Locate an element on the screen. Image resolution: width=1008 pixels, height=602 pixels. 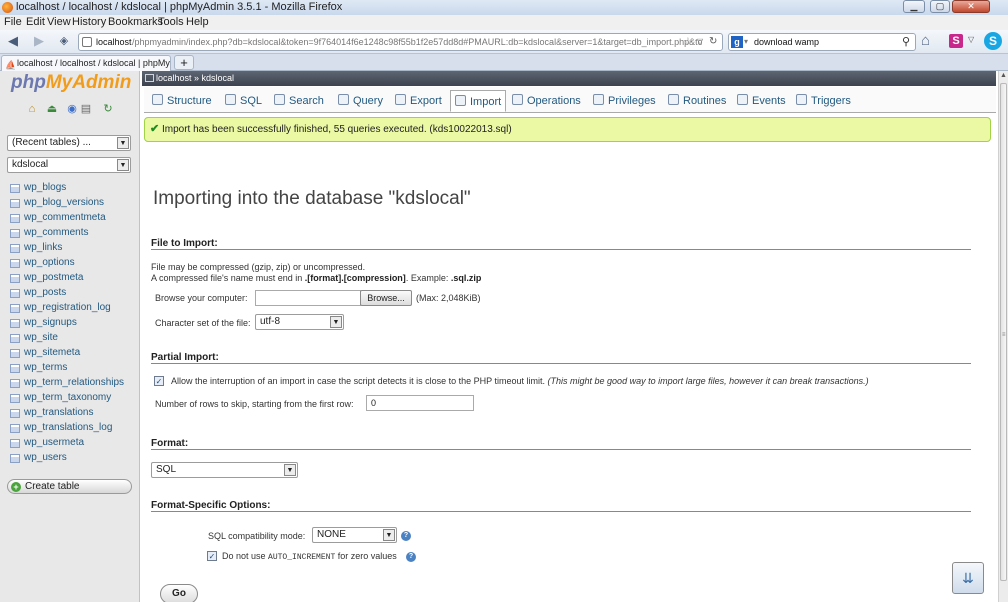
breadcrumb-text: localhost » kdslocal is located at coordinates (195, 78).